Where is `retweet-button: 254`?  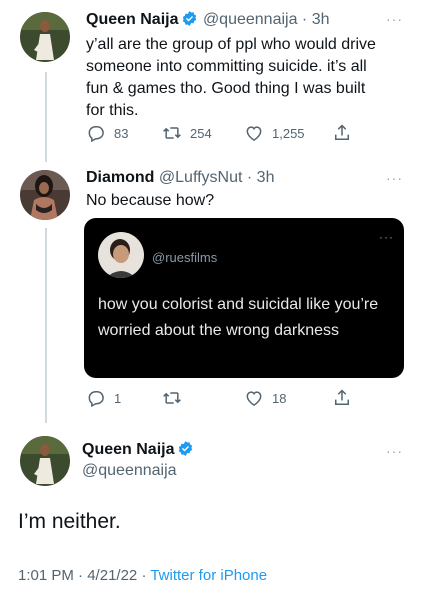
retweet-button: 254 is located at coordinates (187, 133).